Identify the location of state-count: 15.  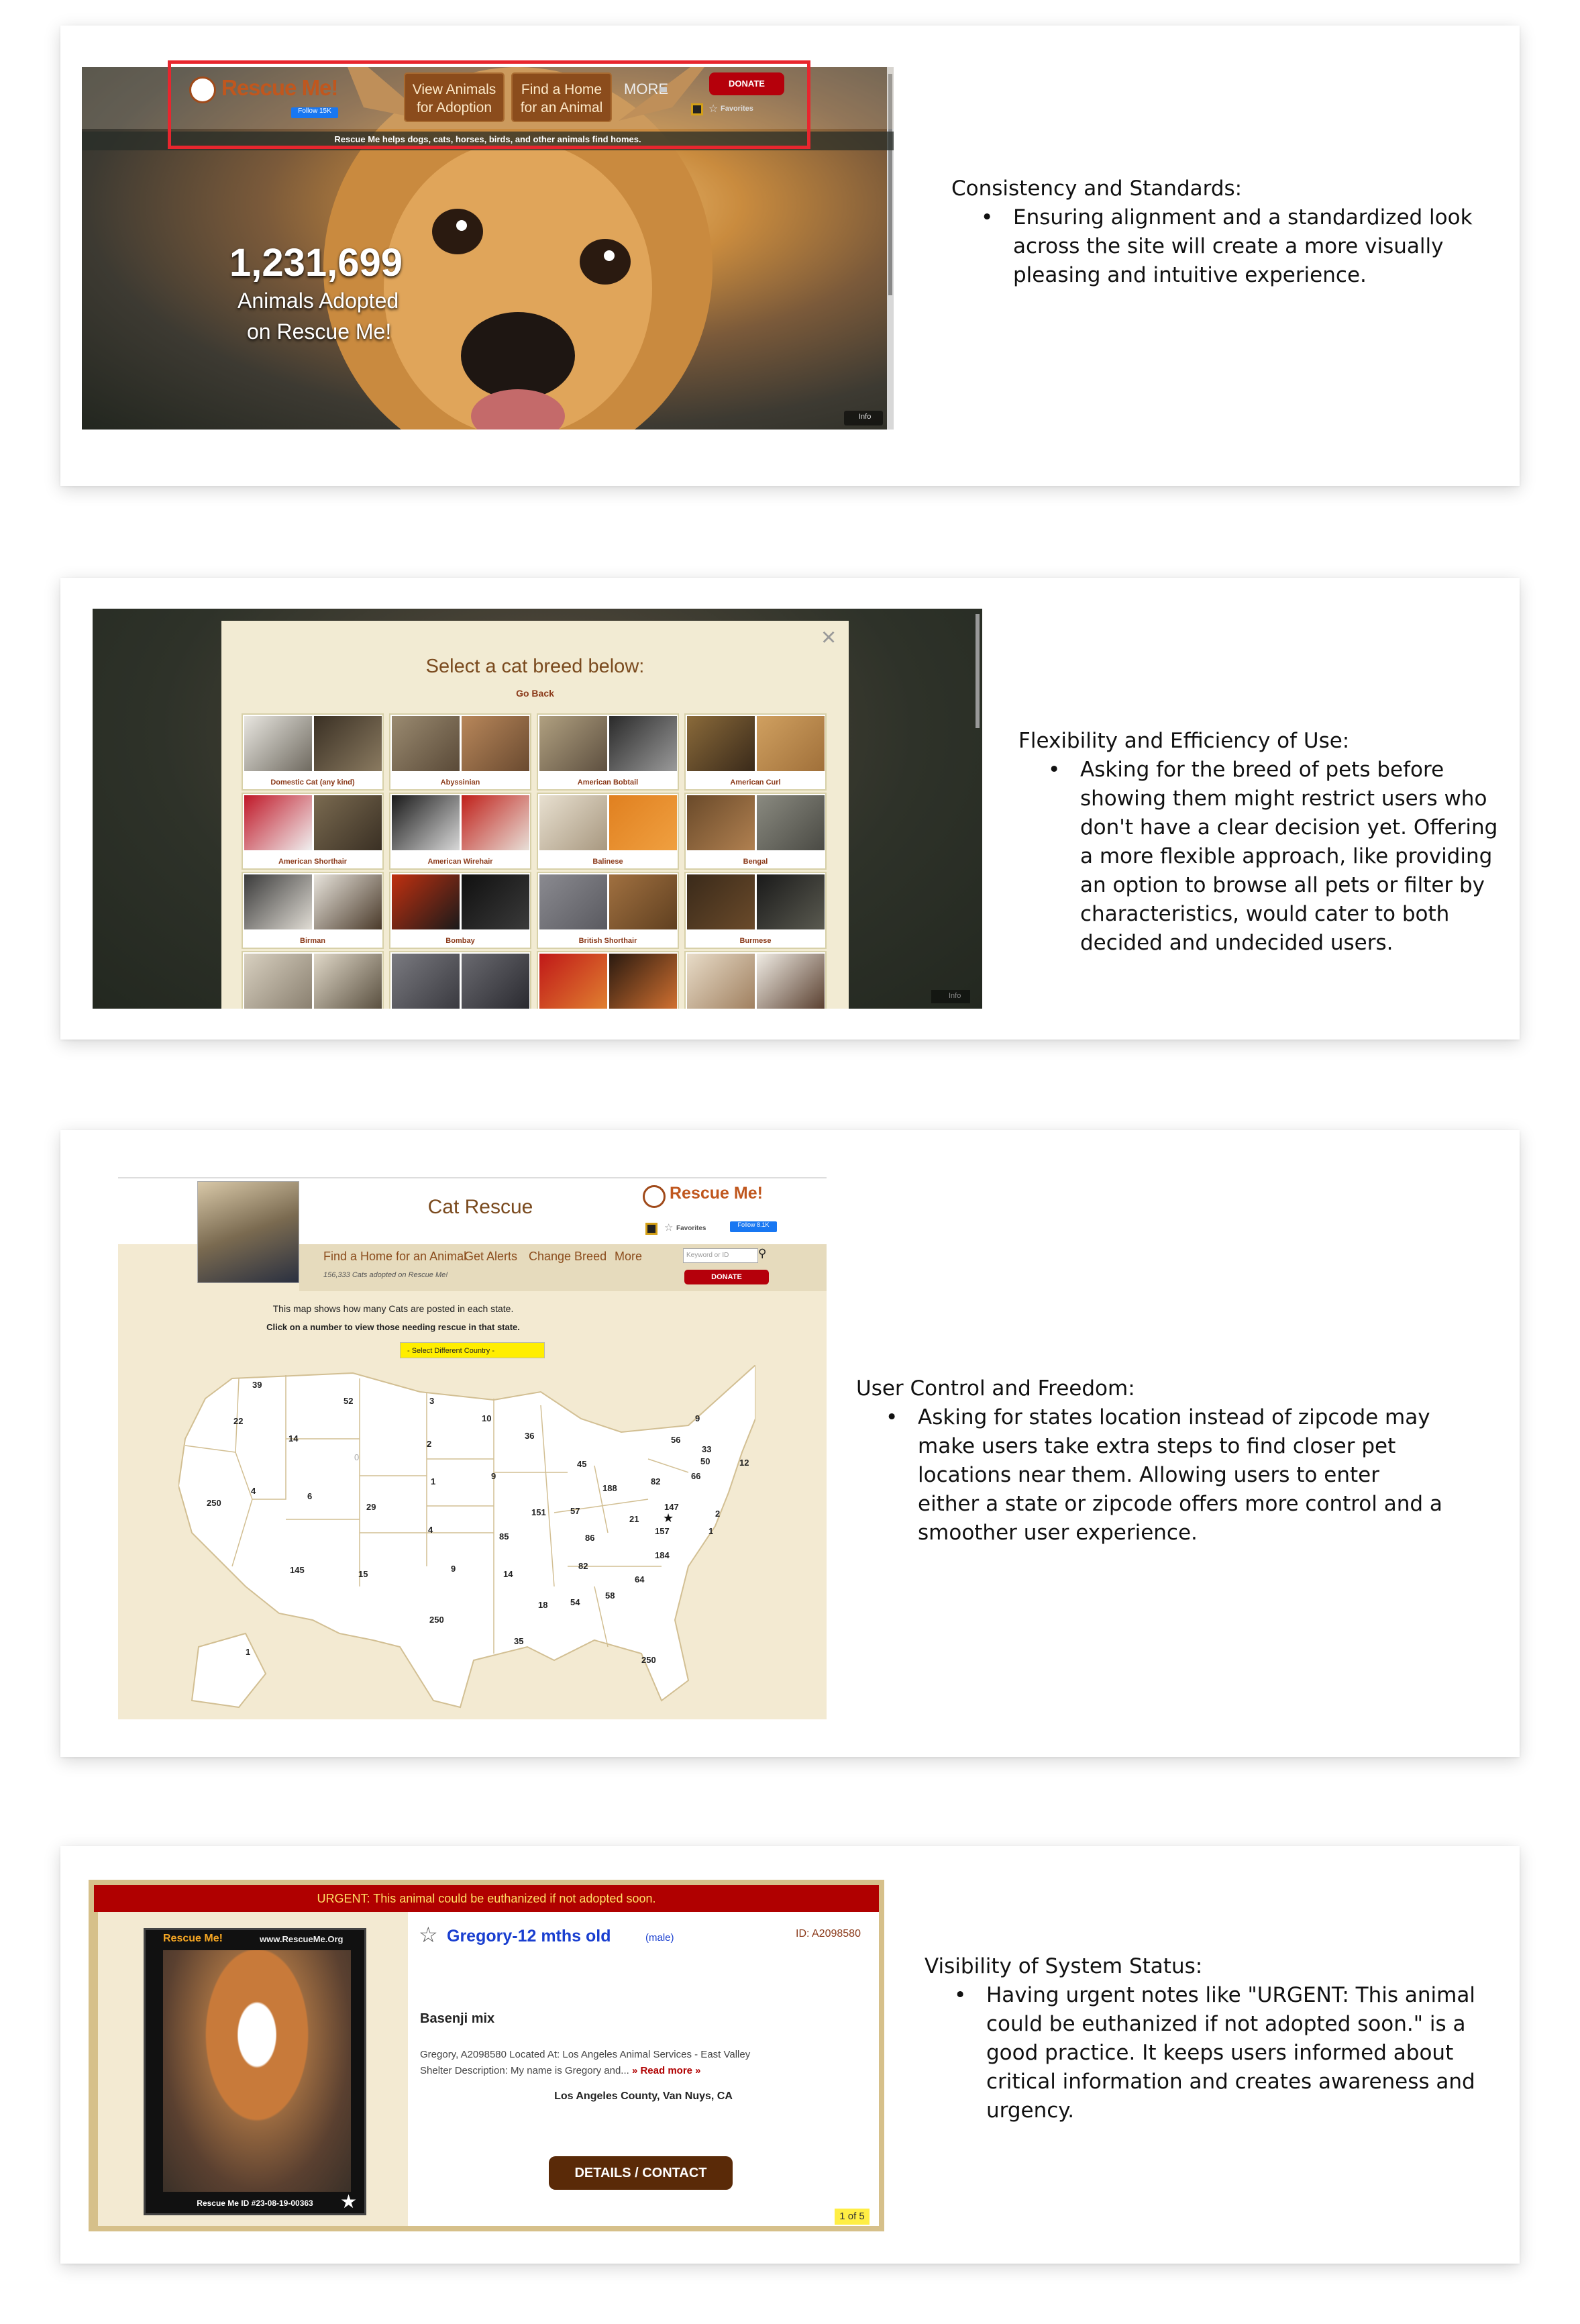
(363, 1574).